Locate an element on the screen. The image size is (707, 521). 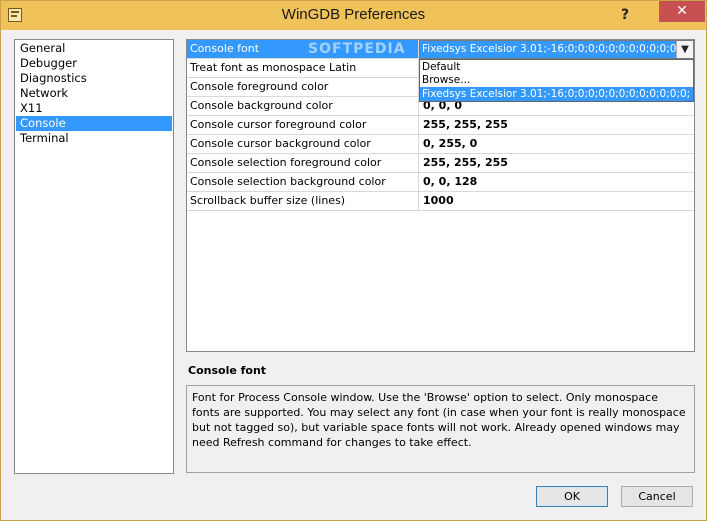
watermark: SOFTPEDIA is located at coordinates (357, 49).